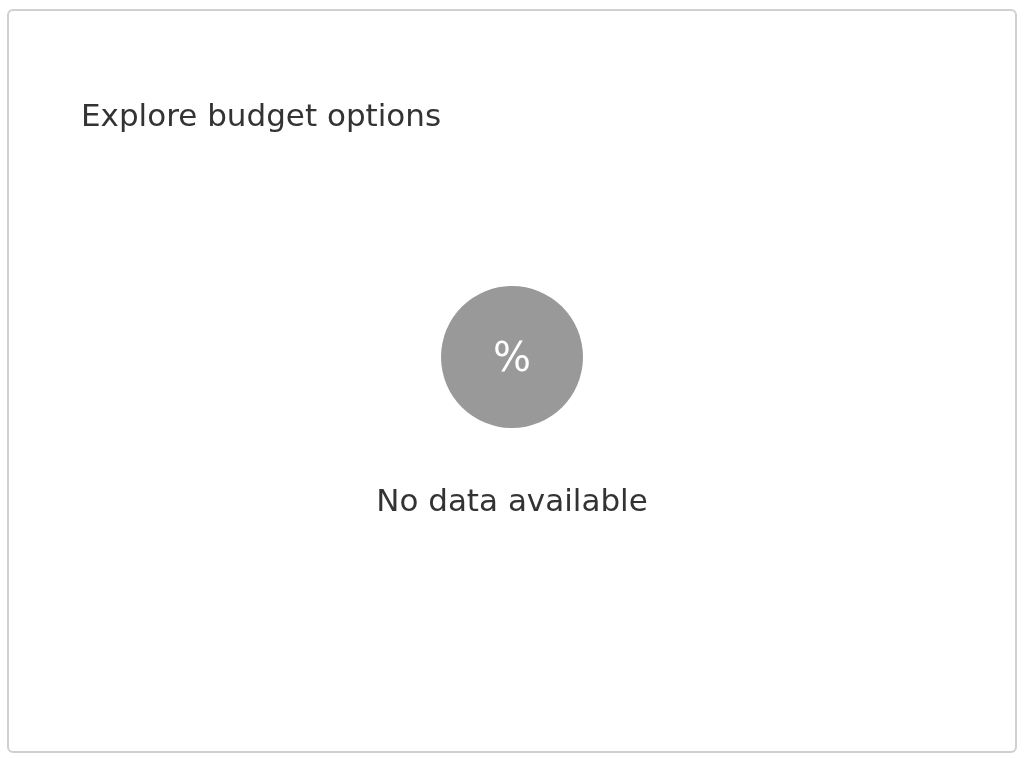  I want to click on card-title: Explore budget options, so click(261, 116).